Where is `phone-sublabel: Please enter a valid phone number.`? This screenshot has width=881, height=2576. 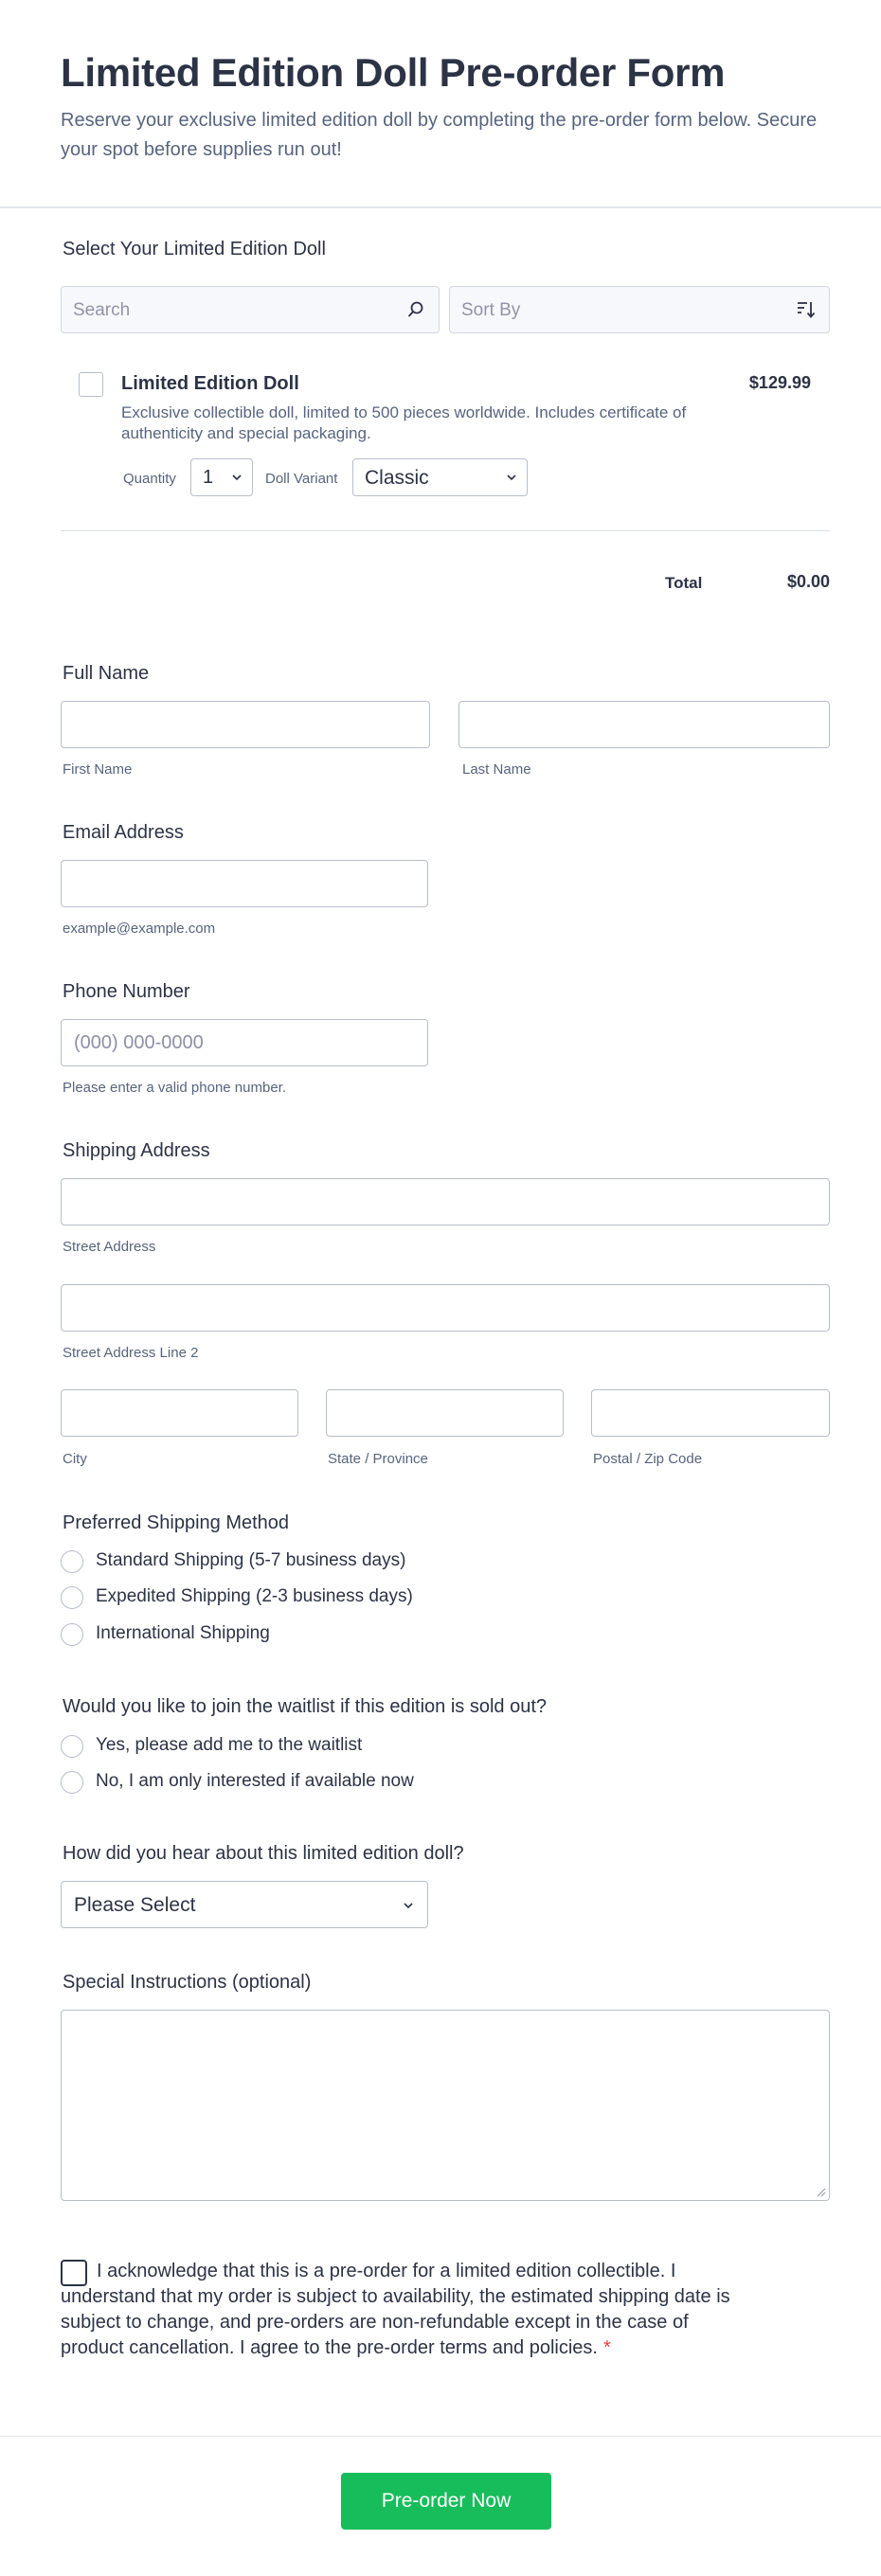 phone-sublabel: Please enter a valid phone number. is located at coordinates (174, 1088).